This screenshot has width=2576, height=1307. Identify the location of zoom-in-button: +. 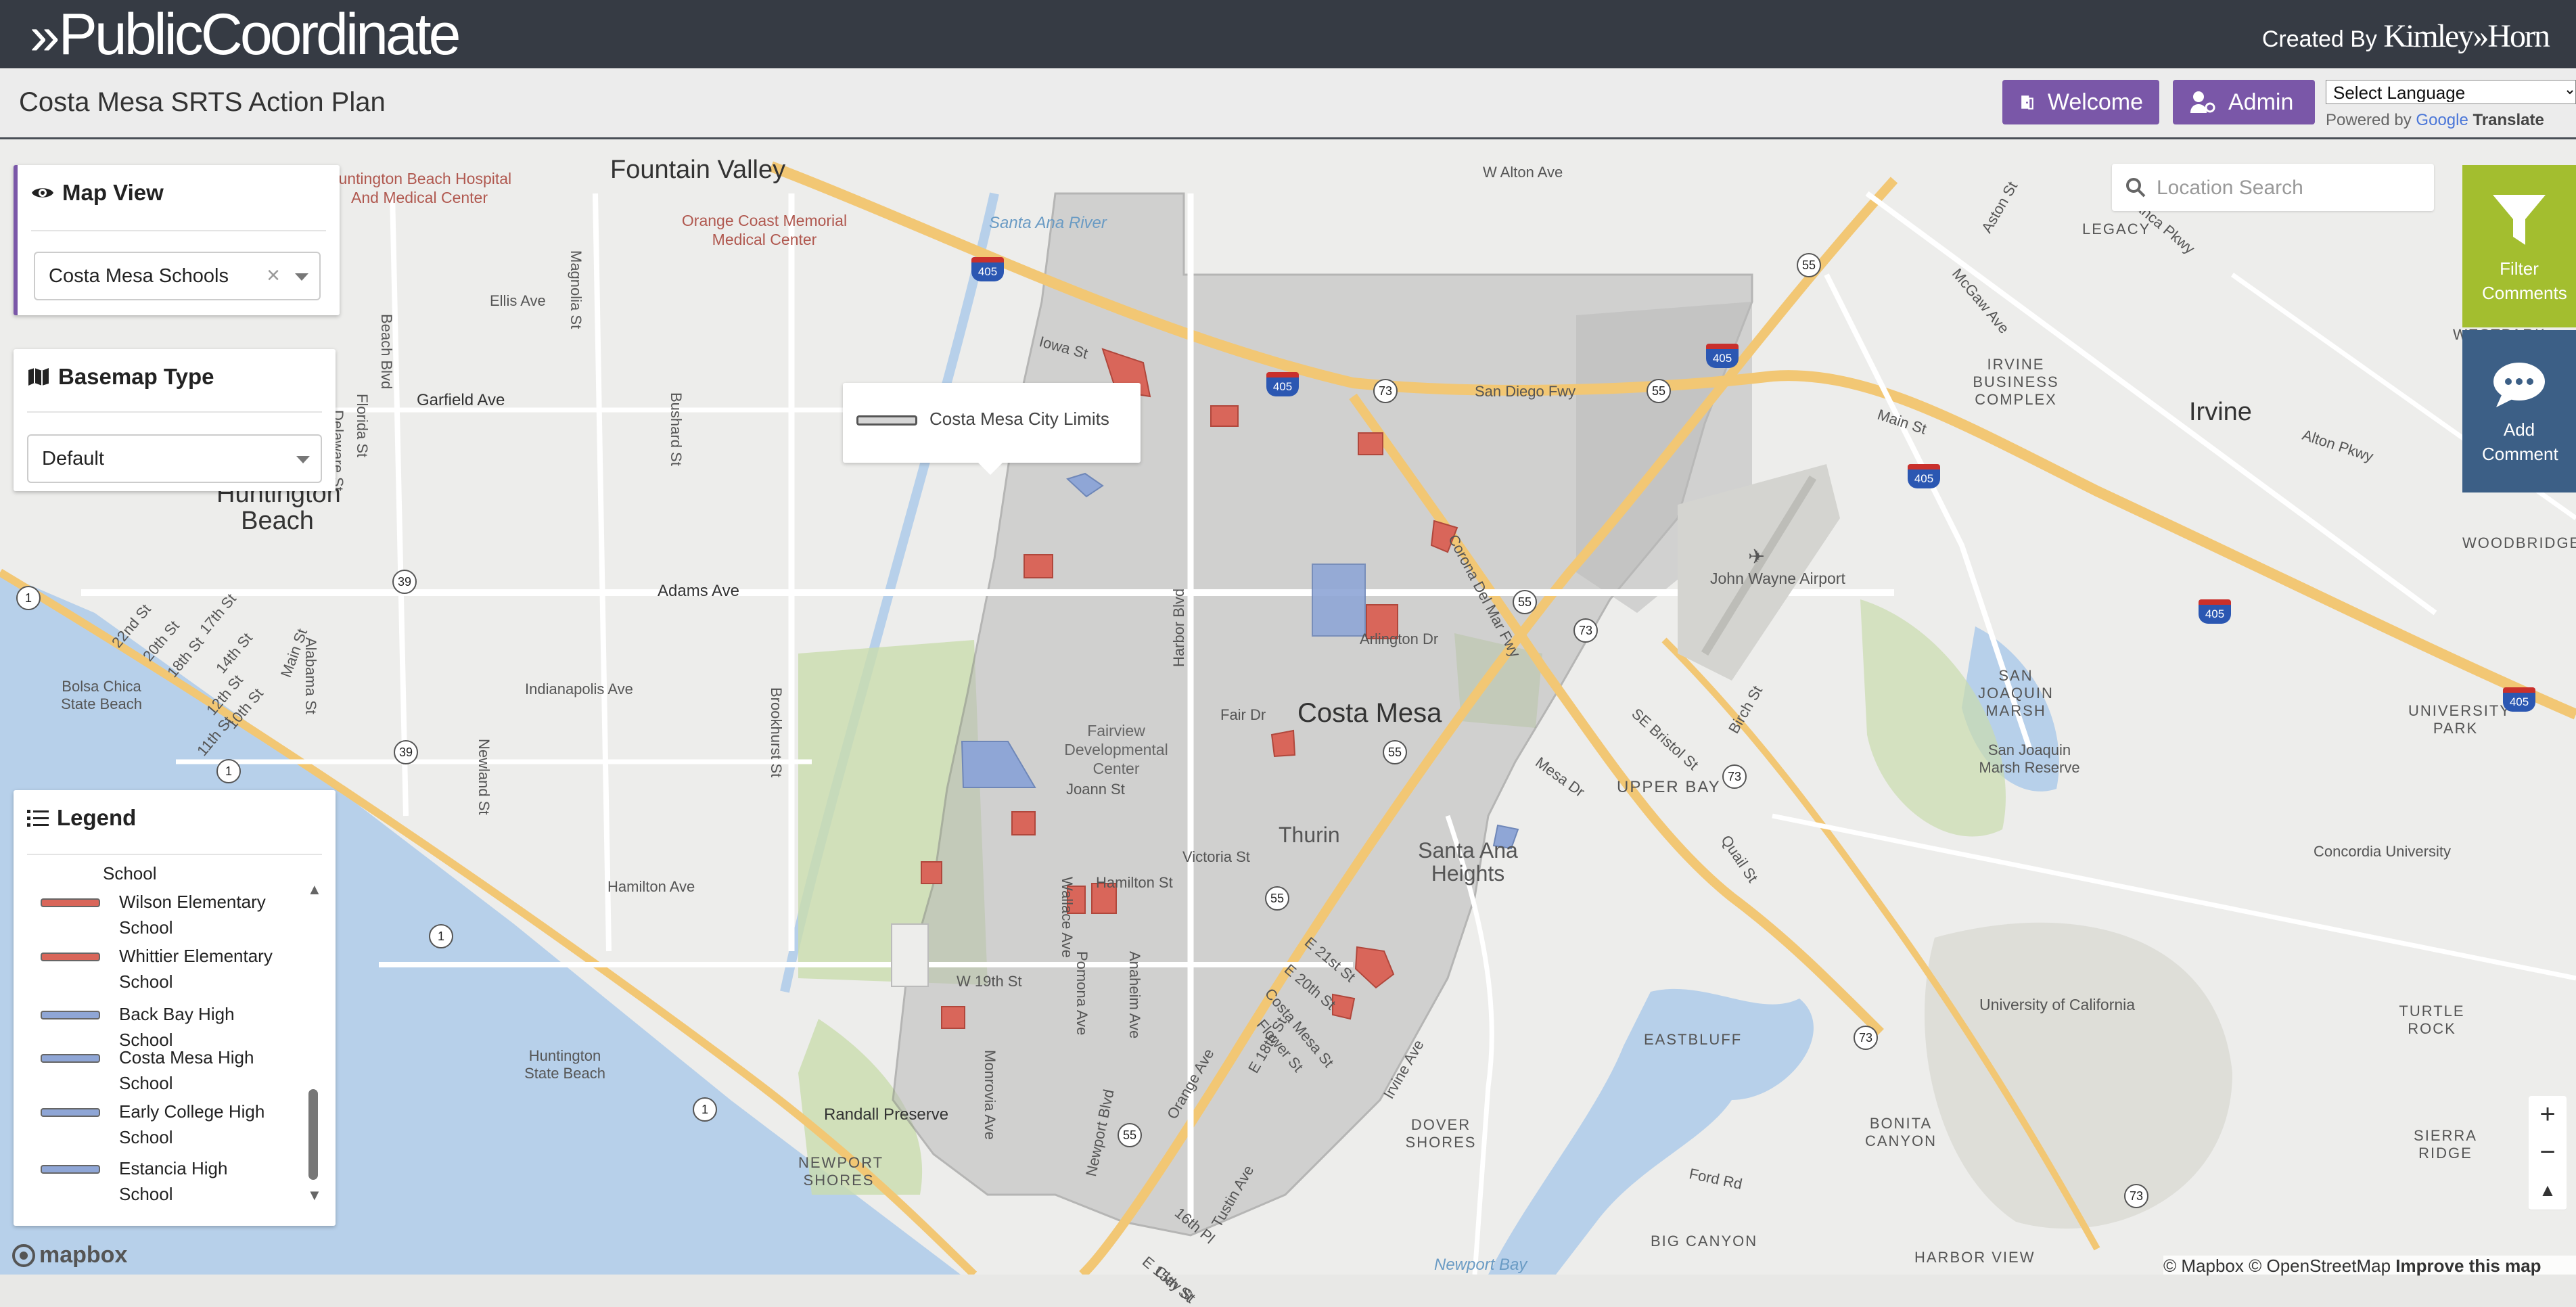
(2548, 1115).